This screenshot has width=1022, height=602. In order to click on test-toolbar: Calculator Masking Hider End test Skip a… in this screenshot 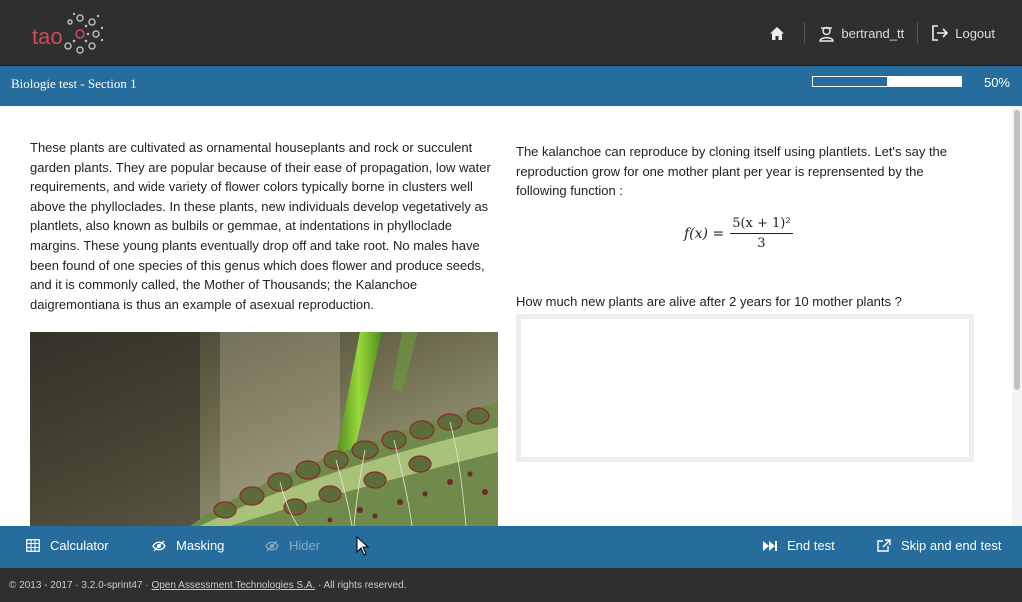, I will do `click(511, 547)`.